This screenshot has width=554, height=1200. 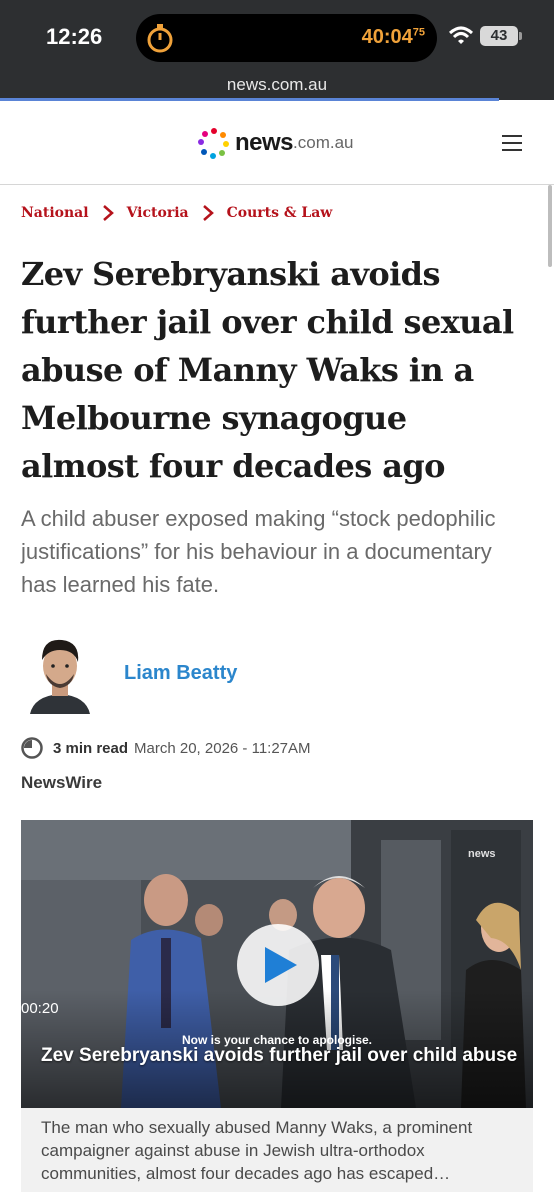 I want to click on video-watermark-logo: news, so click(x=482, y=854).